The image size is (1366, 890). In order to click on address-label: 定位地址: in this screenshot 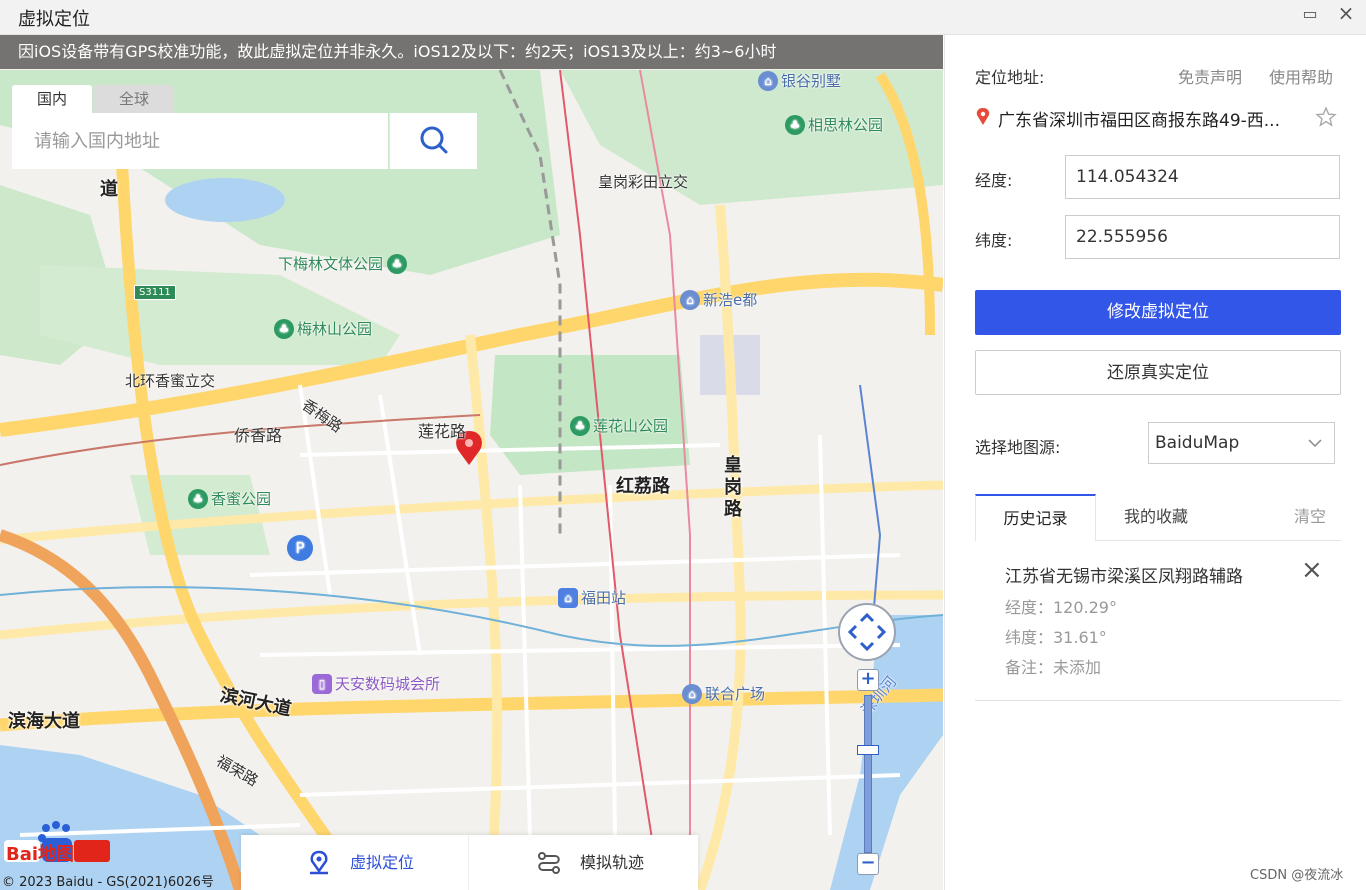, I will do `click(1010, 77)`.